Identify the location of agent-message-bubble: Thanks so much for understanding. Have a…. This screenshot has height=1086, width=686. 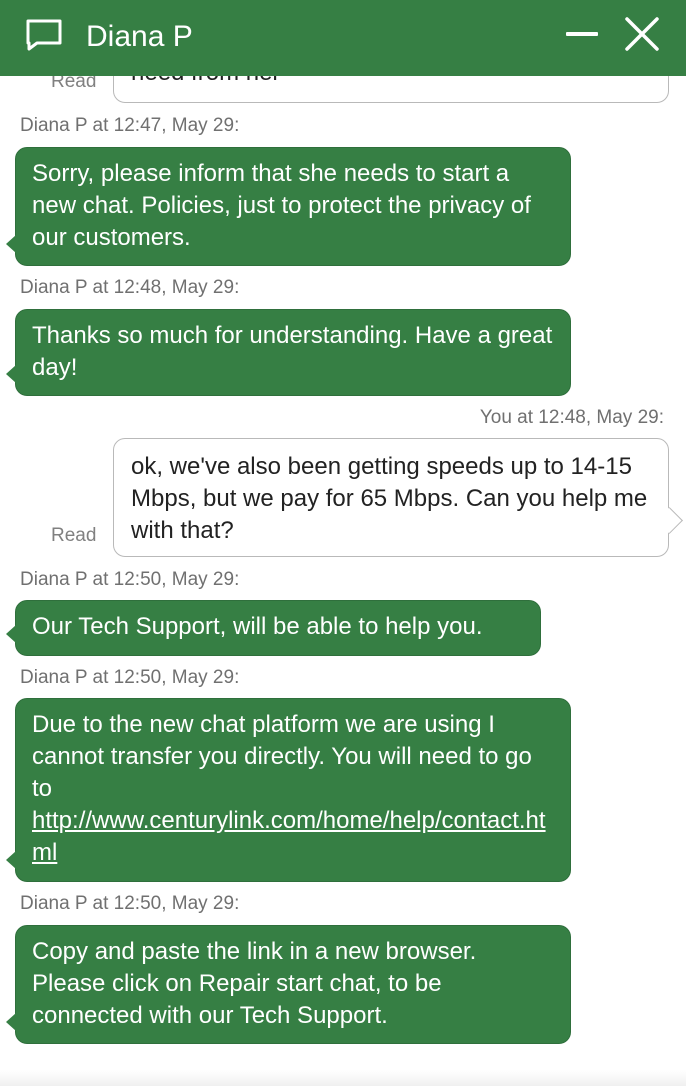
(288, 352).